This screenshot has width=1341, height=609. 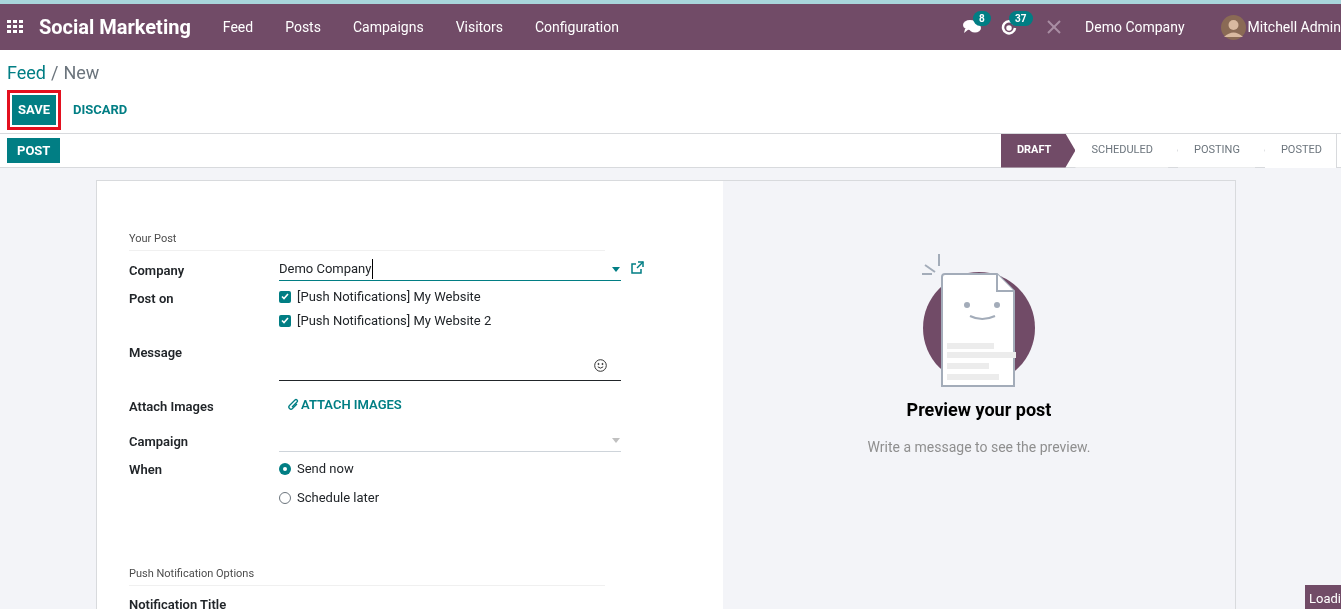 I want to click on emoji-icon, so click(x=600, y=365).